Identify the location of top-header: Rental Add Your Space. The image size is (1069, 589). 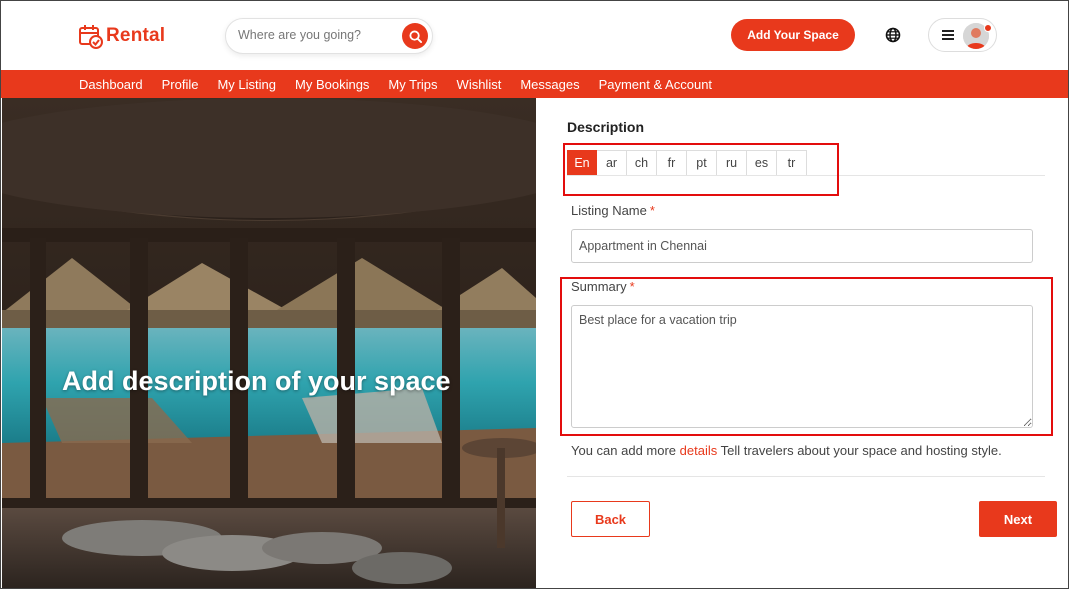
(534, 35).